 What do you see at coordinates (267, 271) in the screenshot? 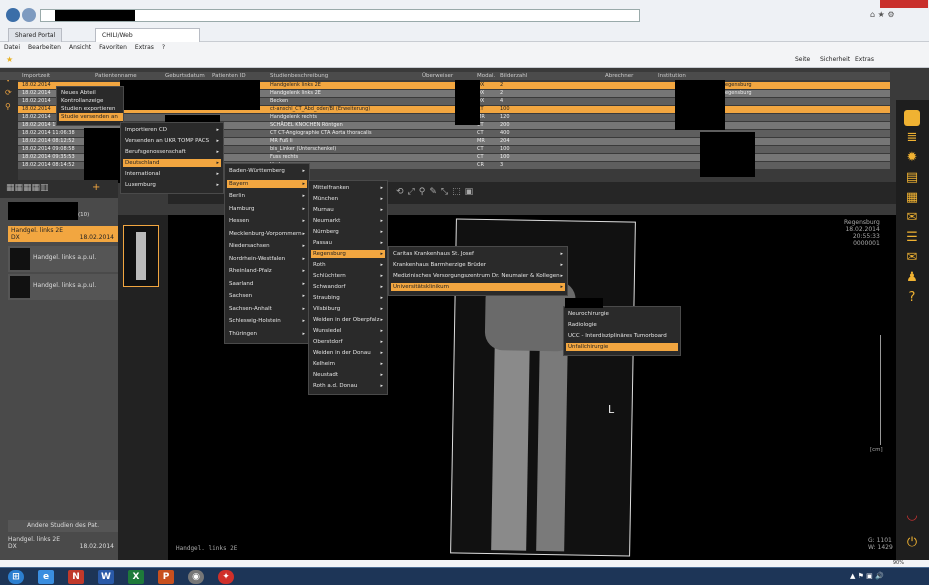
I see `menu-item: Rheinland-Pfalz ▸` at bounding box center [267, 271].